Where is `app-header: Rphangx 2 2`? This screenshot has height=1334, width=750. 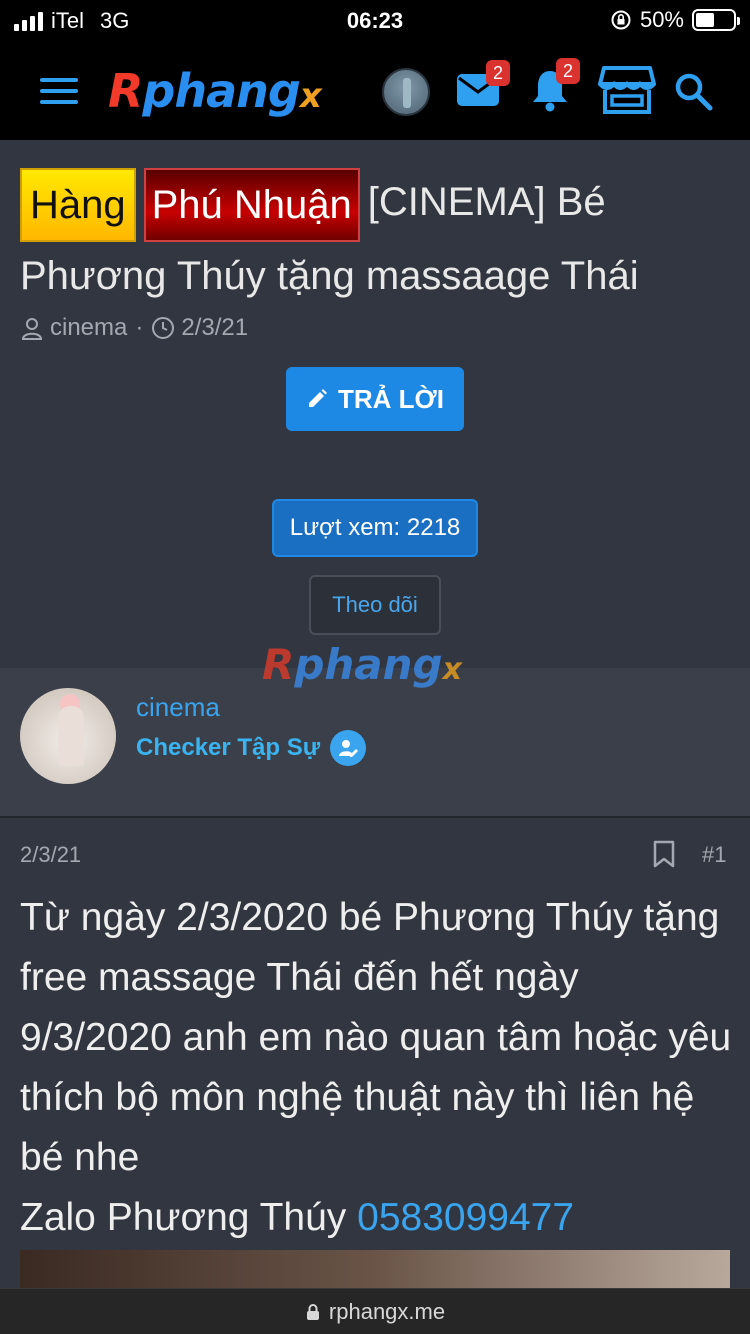
app-header: Rphangx 2 2 is located at coordinates (375, 90).